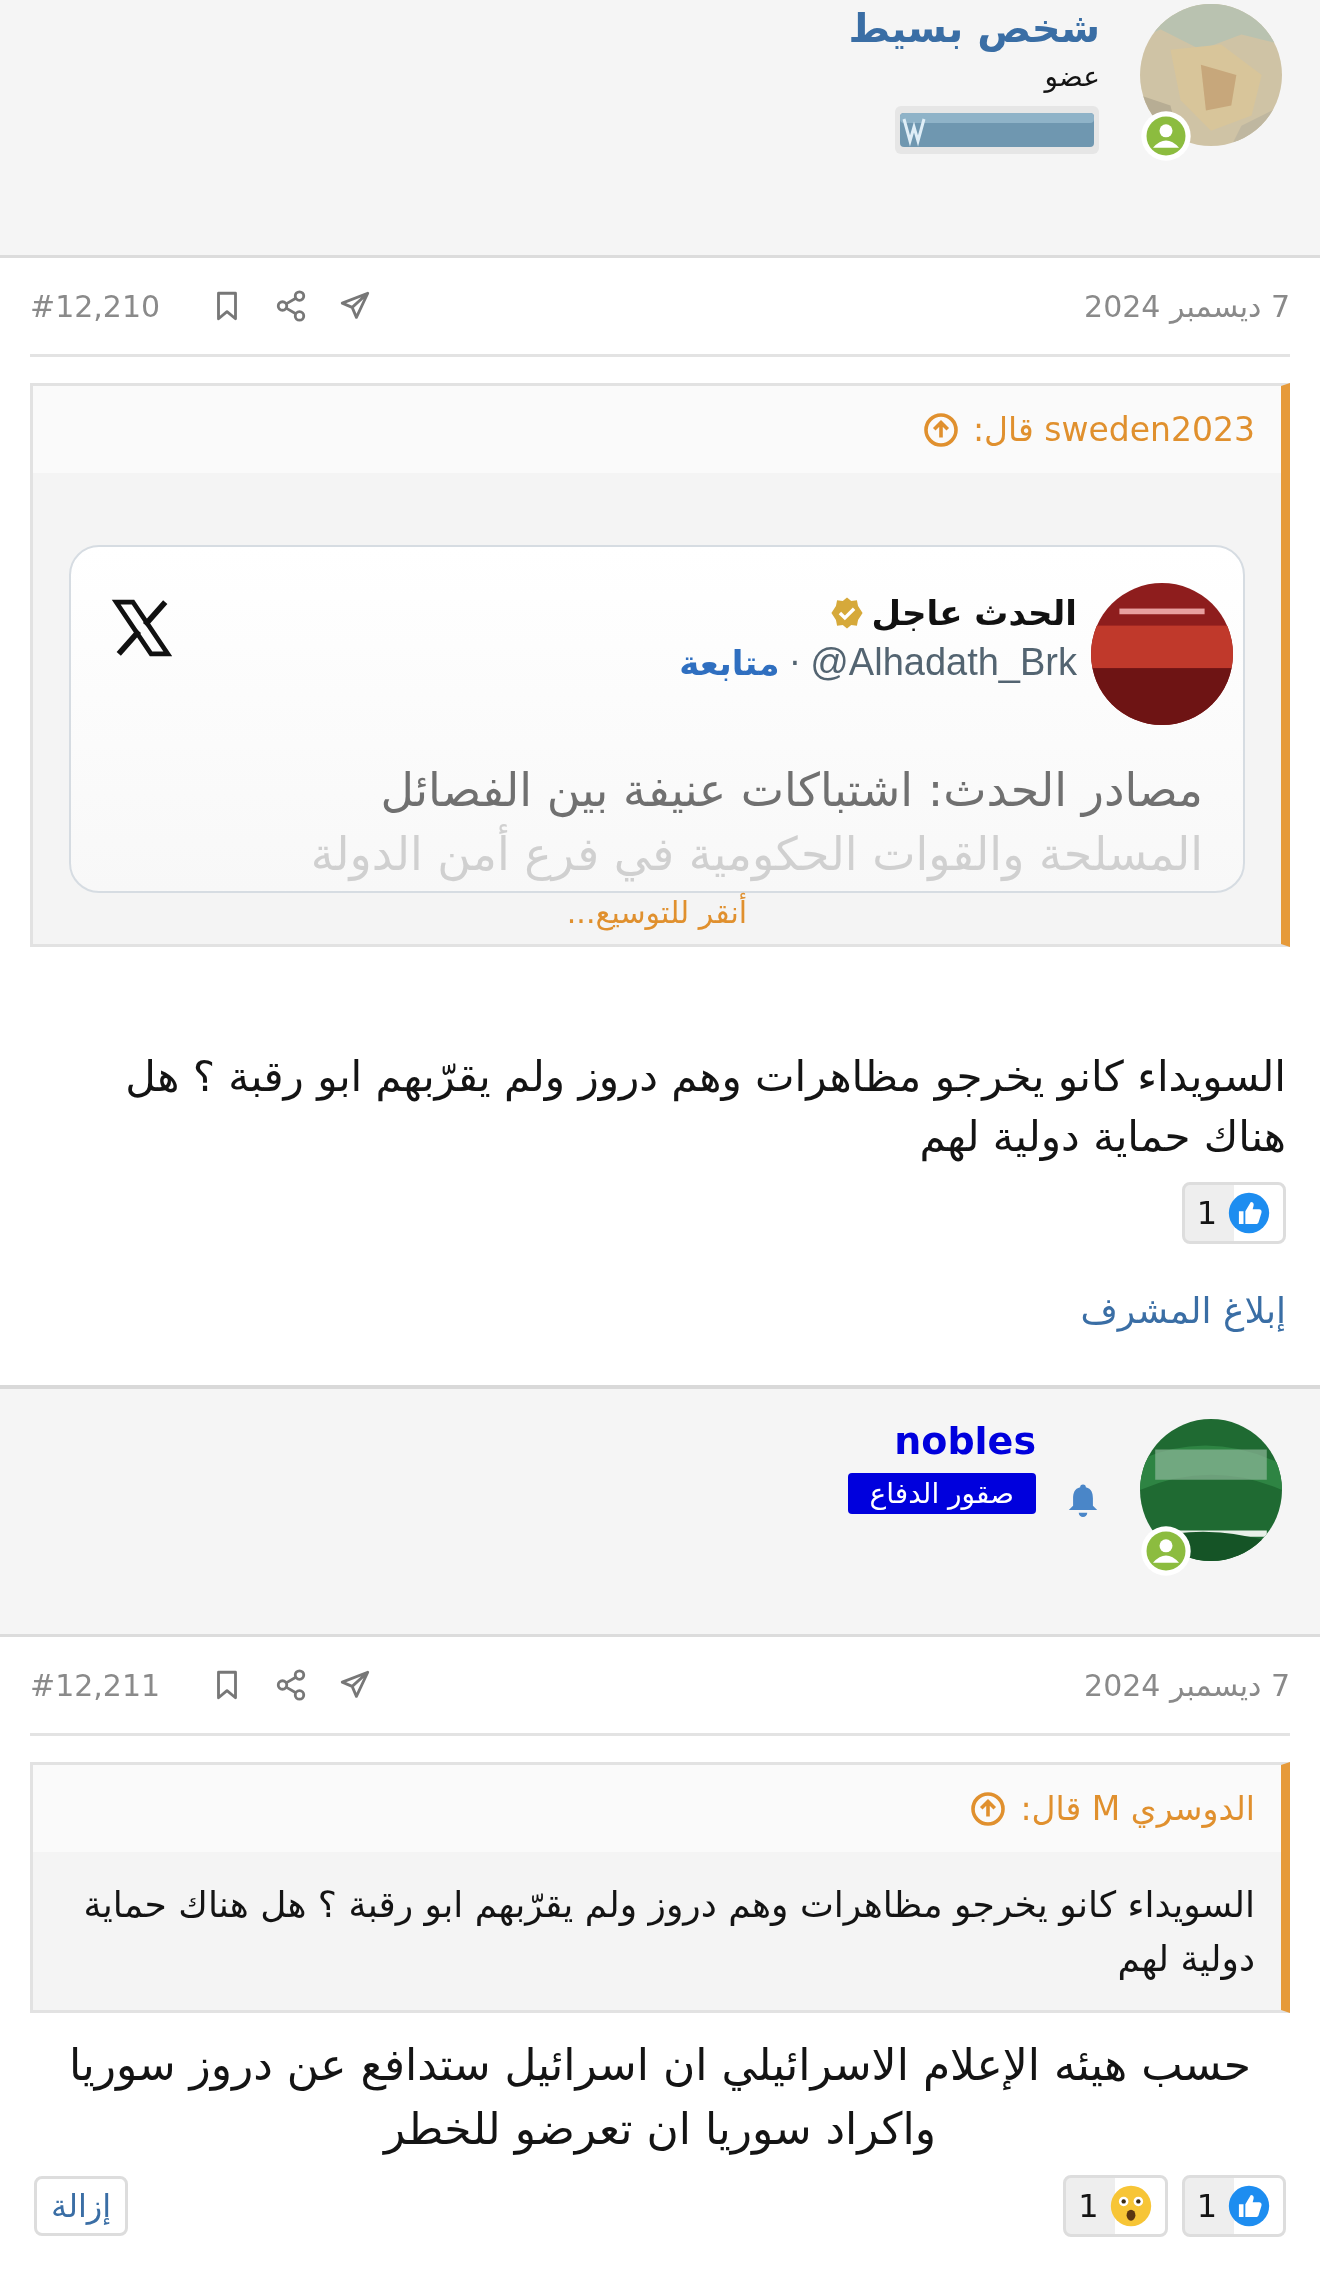  I want to click on post-number: #12,211, so click(95, 1685).